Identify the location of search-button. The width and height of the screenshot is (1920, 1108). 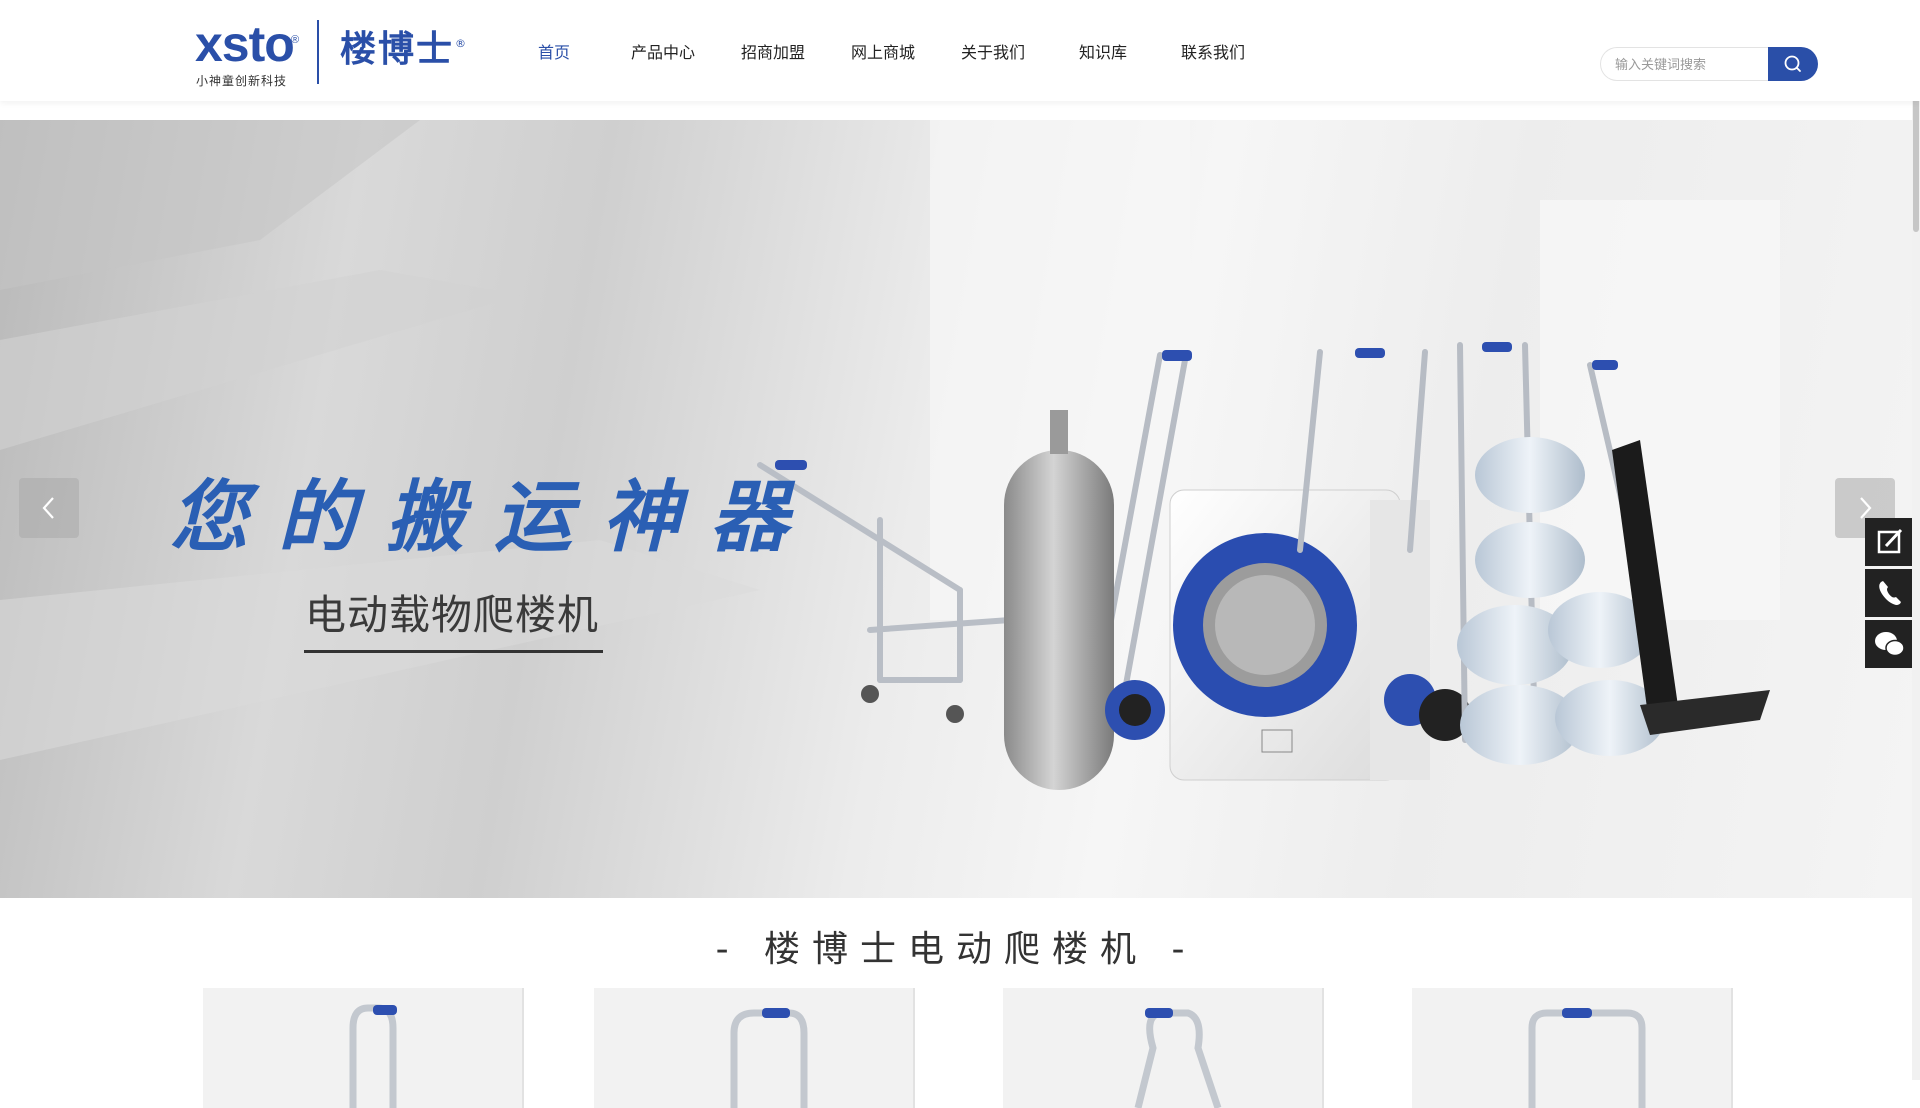
(1793, 64).